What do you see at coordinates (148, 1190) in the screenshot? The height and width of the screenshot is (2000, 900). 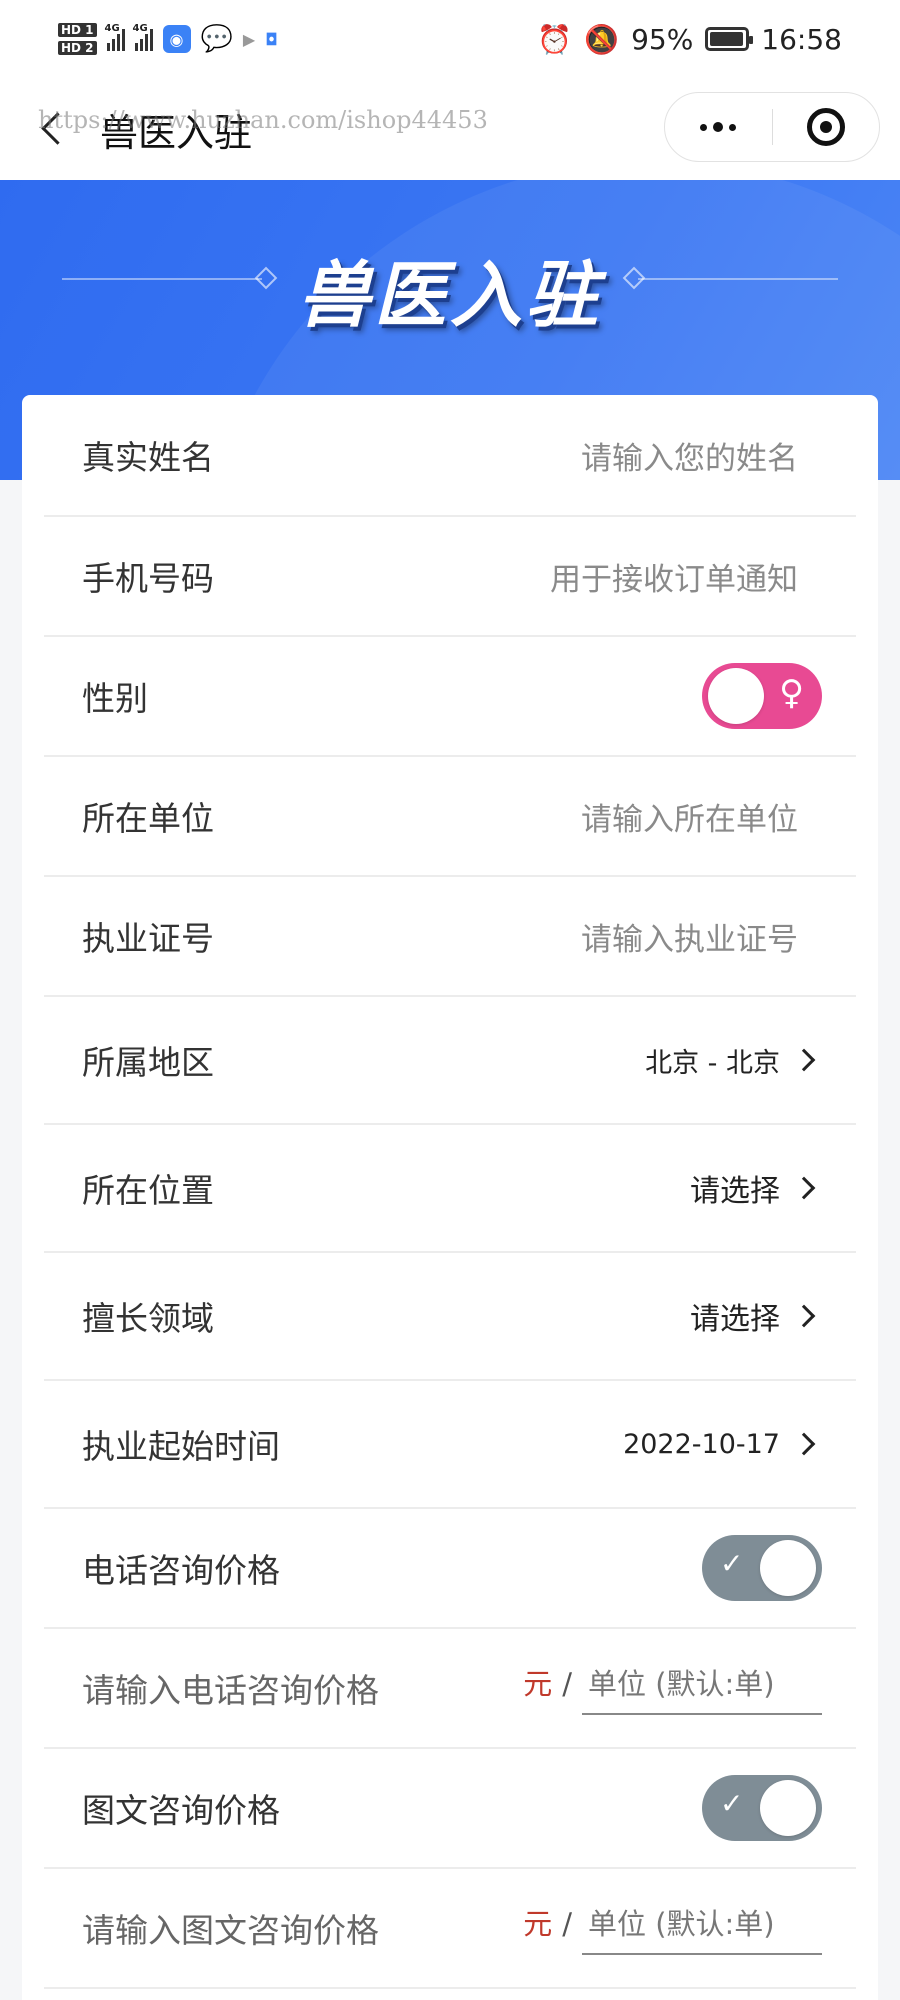 I see `location-label: 所在位置` at bounding box center [148, 1190].